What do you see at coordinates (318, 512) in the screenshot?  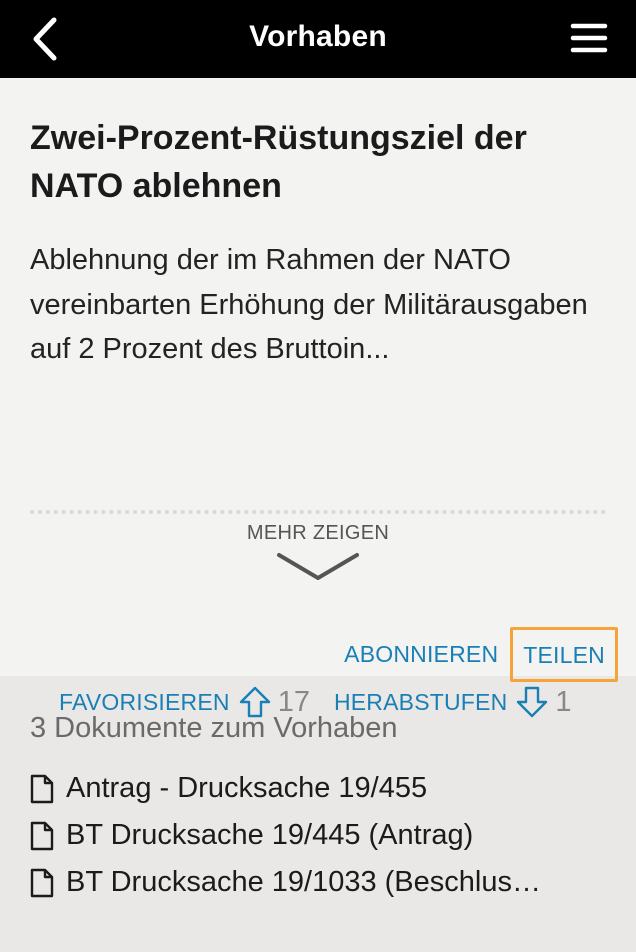 I see `dotted-divider` at bounding box center [318, 512].